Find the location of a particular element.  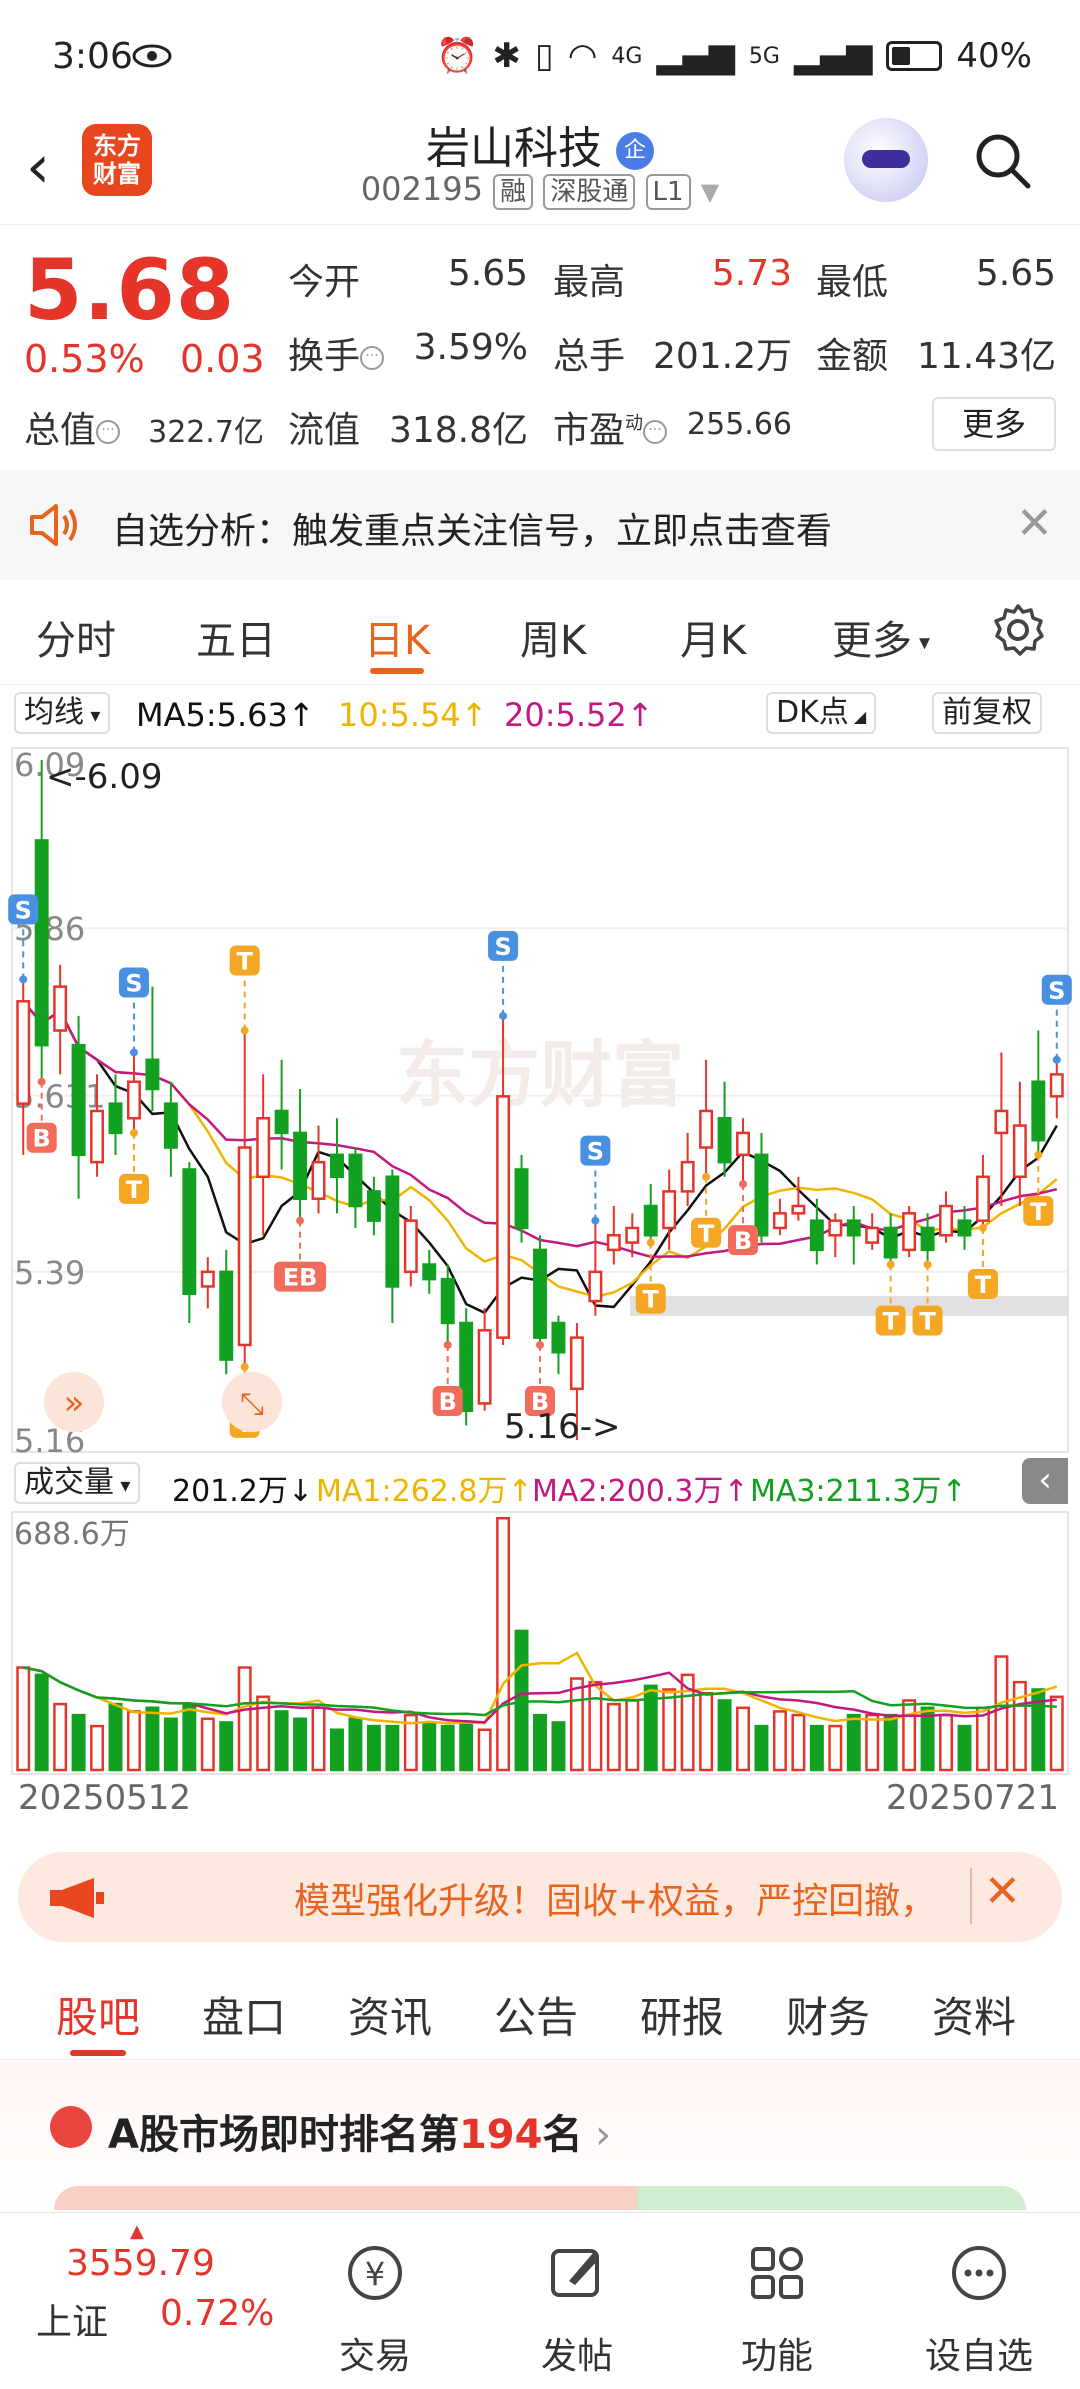

enterprise-badge: 企 is located at coordinates (635, 151).